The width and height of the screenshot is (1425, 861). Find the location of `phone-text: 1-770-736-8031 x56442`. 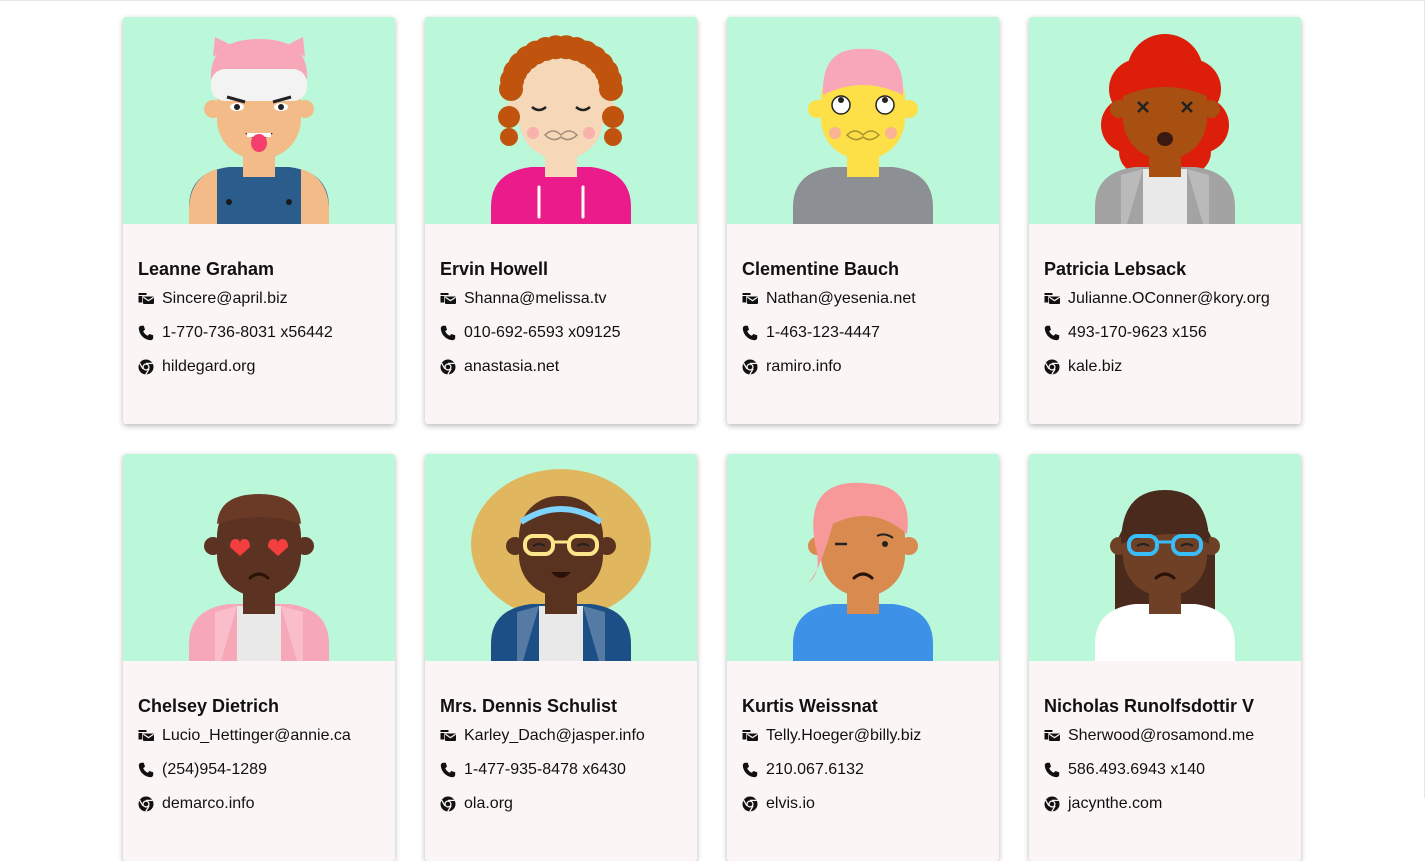

phone-text: 1-770-736-8031 x56442 is located at coordinates (247, 332).